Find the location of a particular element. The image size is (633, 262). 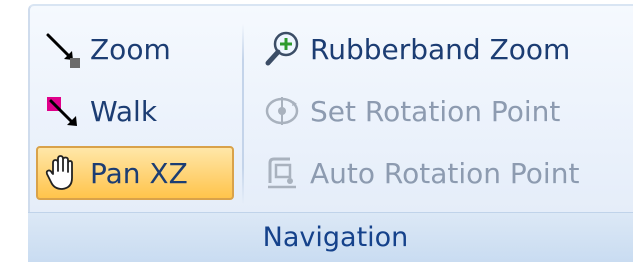

pan-xz-button: Pan XZ is located at coordinates (135, 173).